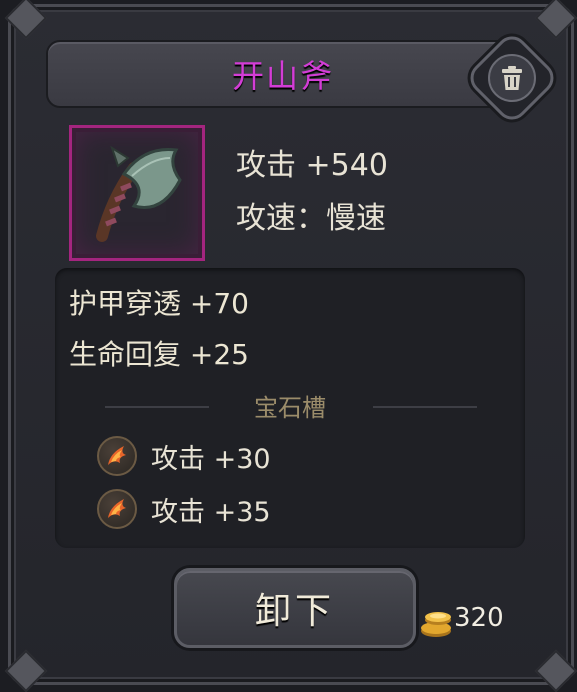 The width and height of the screenshot is (577, 692). I want to click on gold-amount: 320, so click(479, 618).